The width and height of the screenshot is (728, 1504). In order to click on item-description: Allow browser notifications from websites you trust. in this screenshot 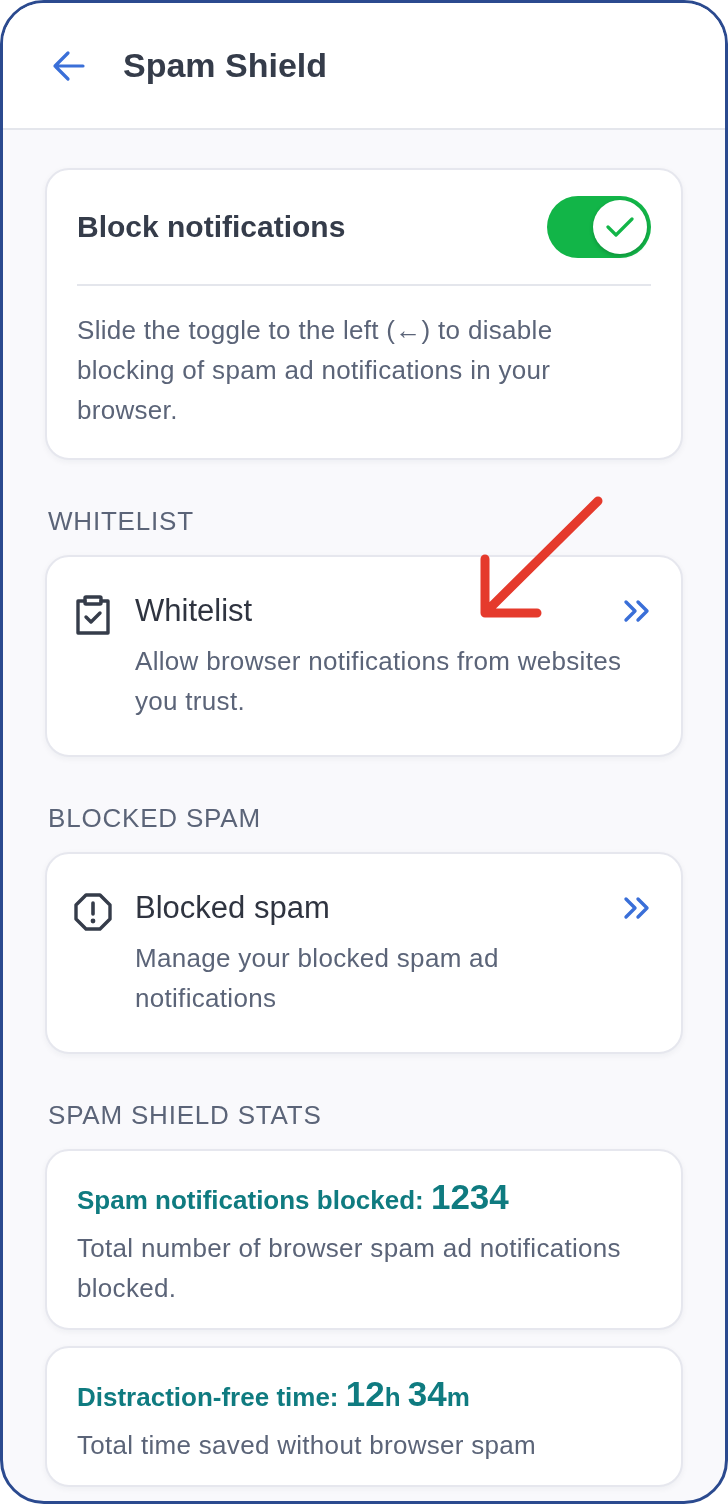, I will do `click(379, 681)`.